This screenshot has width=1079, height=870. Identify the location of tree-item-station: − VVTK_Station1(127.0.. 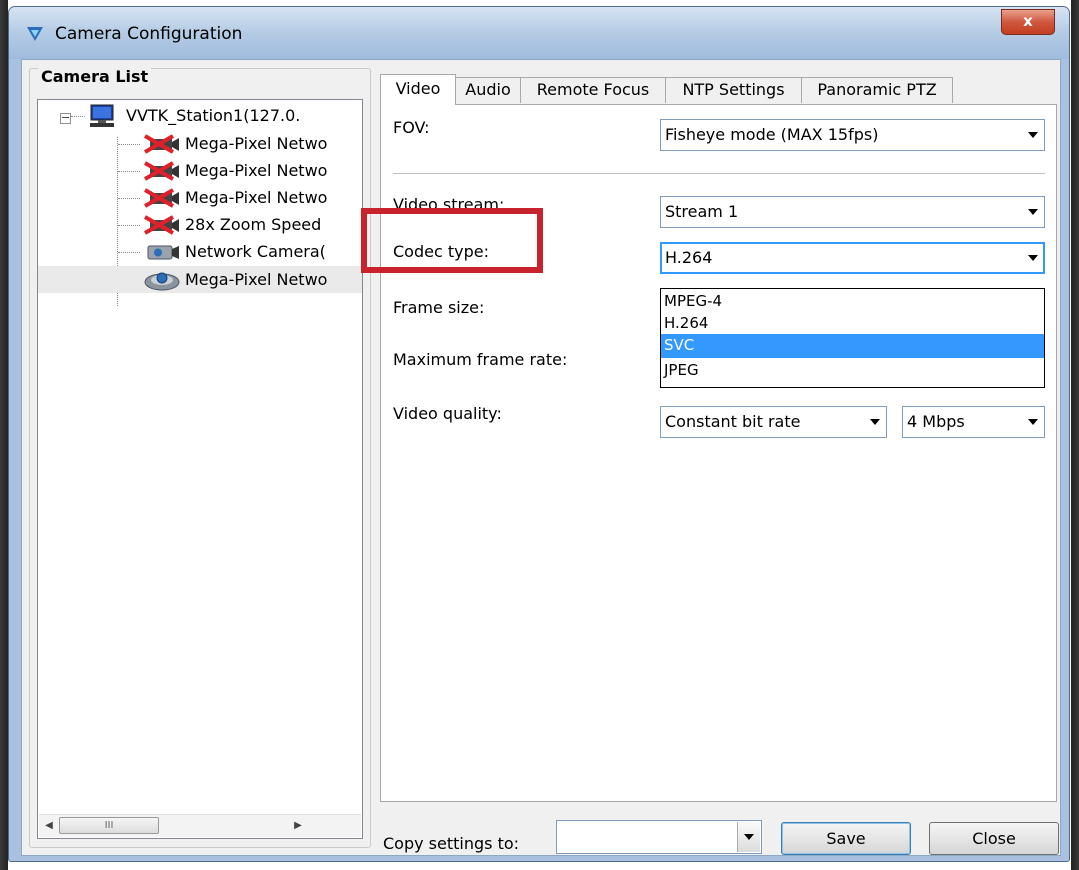
(200, 115).